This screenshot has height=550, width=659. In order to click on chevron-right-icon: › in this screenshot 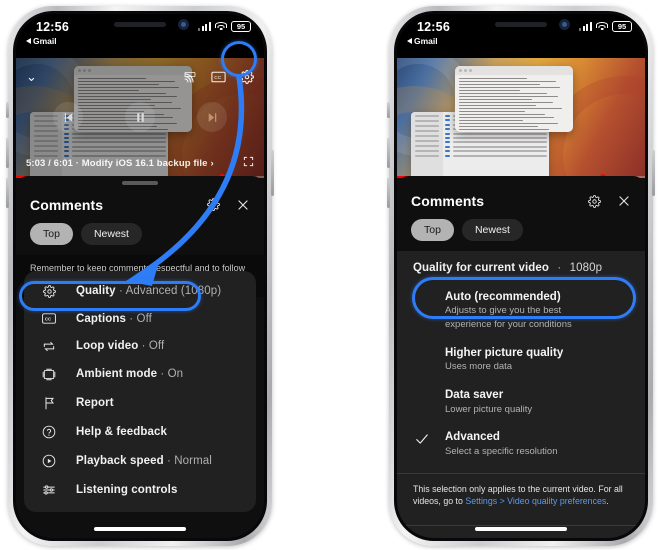, I will do `click(212, 163)`.